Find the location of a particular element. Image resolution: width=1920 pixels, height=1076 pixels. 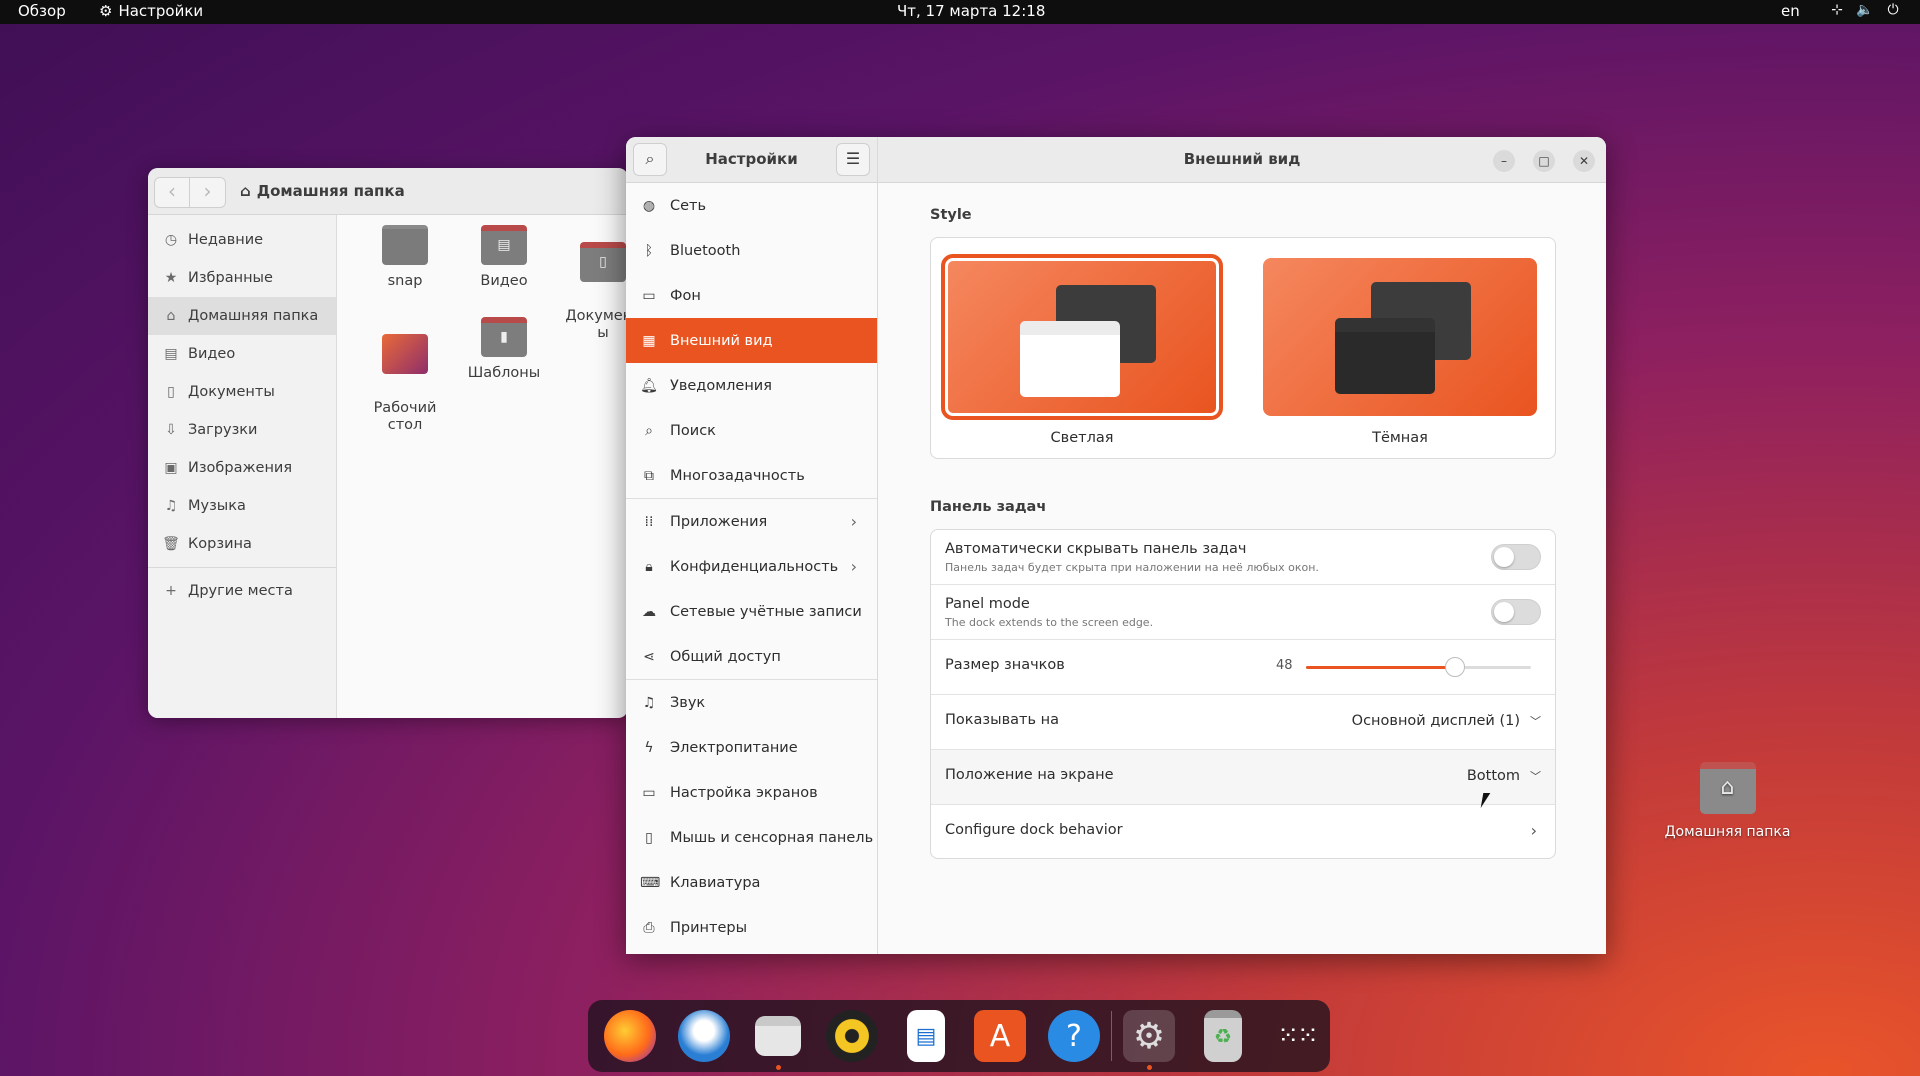

share-icon: ⋖ is located at coordinates (649, 656).